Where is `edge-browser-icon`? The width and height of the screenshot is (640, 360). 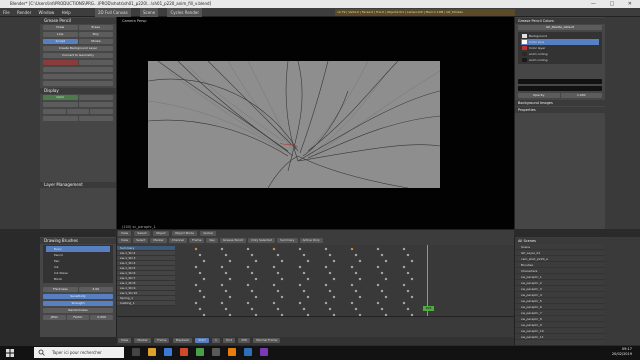 edge-browser-icon is located at coordinates (168, 352).